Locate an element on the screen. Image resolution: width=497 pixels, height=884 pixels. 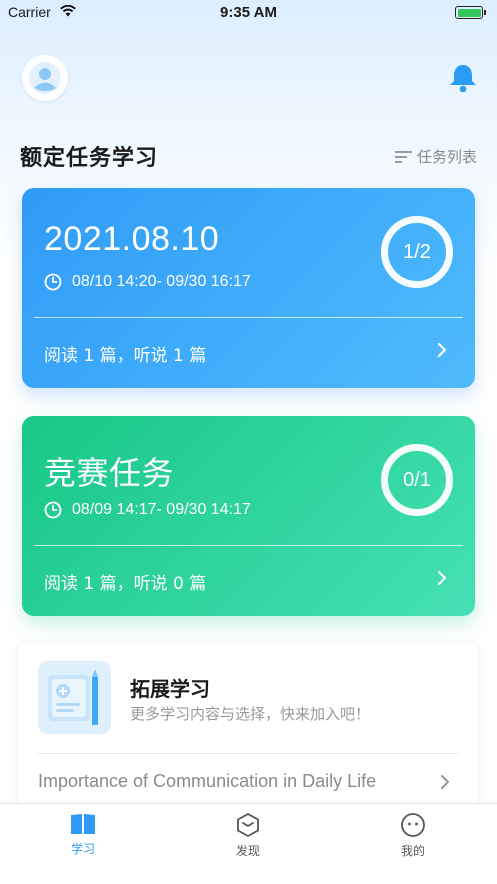
task-list-button: 任务列表 is located at coordinates (435, 156).